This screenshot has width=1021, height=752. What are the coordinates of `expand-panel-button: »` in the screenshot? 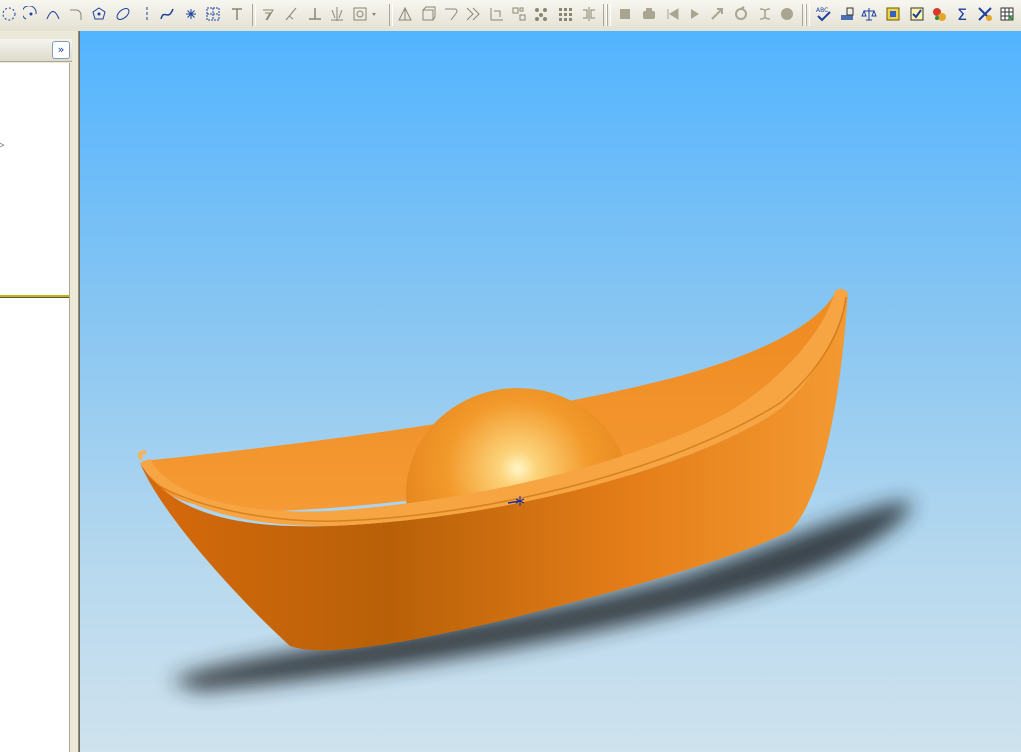 It's located at (61, 50).